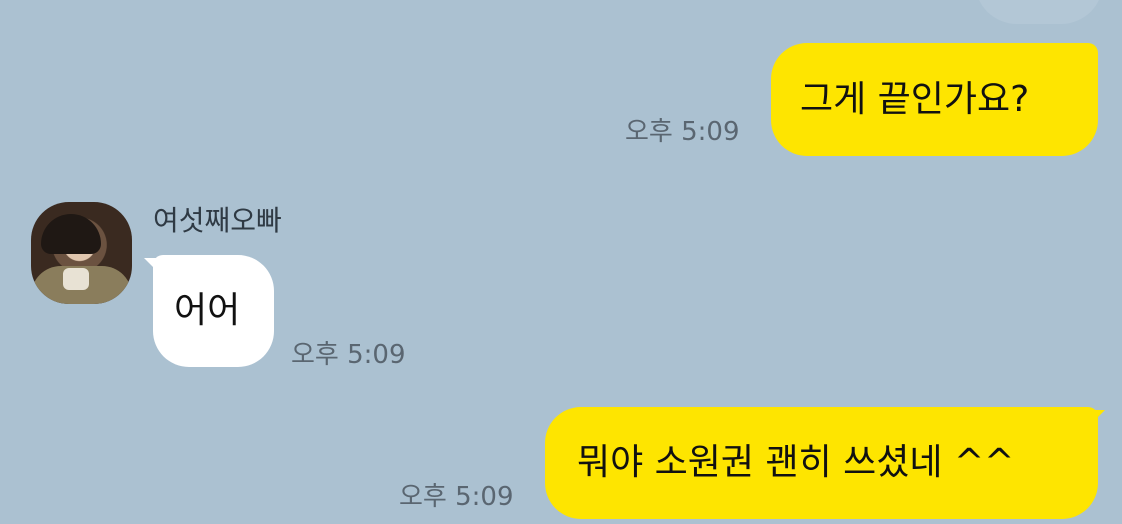 The width and height of the screenshot is (1122, 524). I want to click on outgoing-message-bubble: 뭐야 소원권 괜히 쓰셨네 ^^, so click(821, 463).